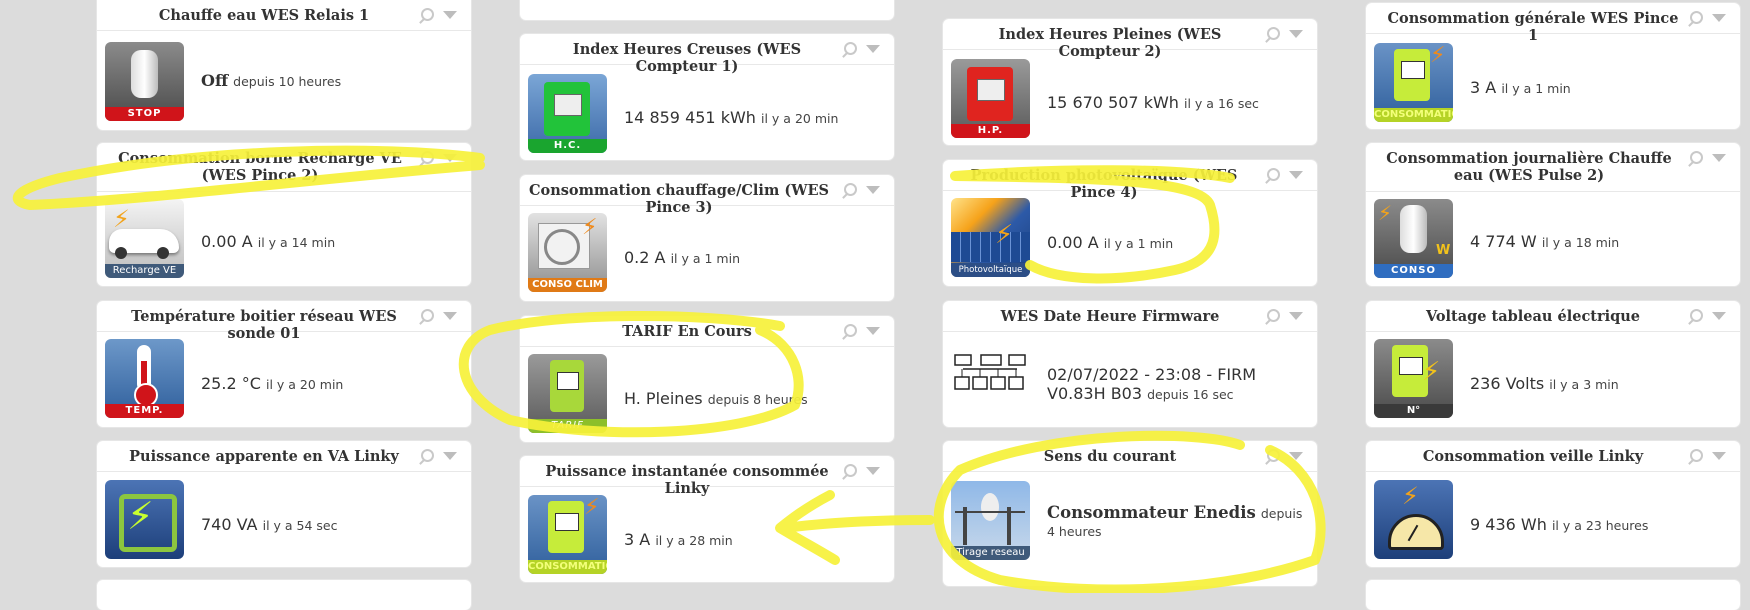 The image size is (1750, 610). I want to click on widget-value: 236 Volts, so click(1507, 383).